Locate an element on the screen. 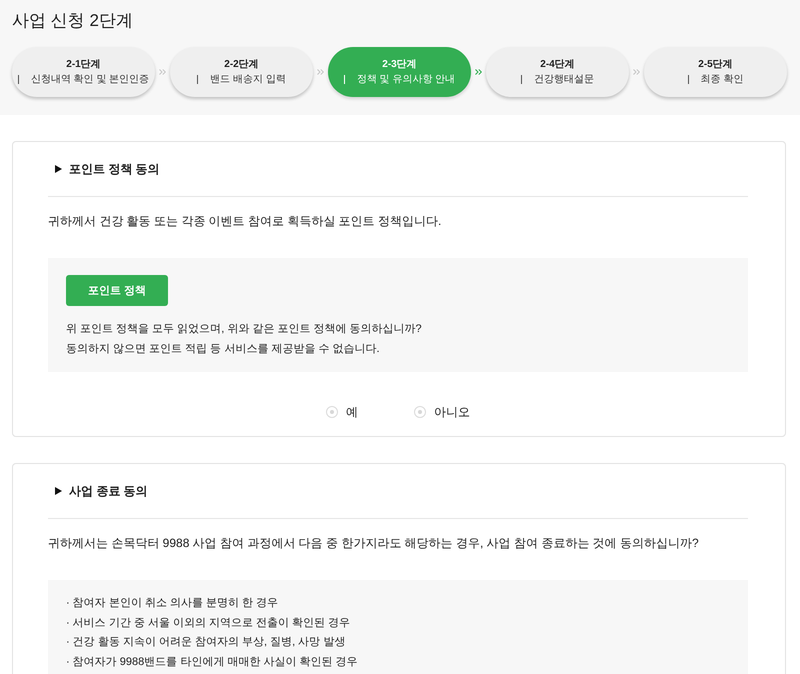 This screenshot has height=674, width=800. info-text: · 참여자가 9988밴드를 타인에게 매매한 사실이 확인된 경우 is located at coordinates (212, 662).